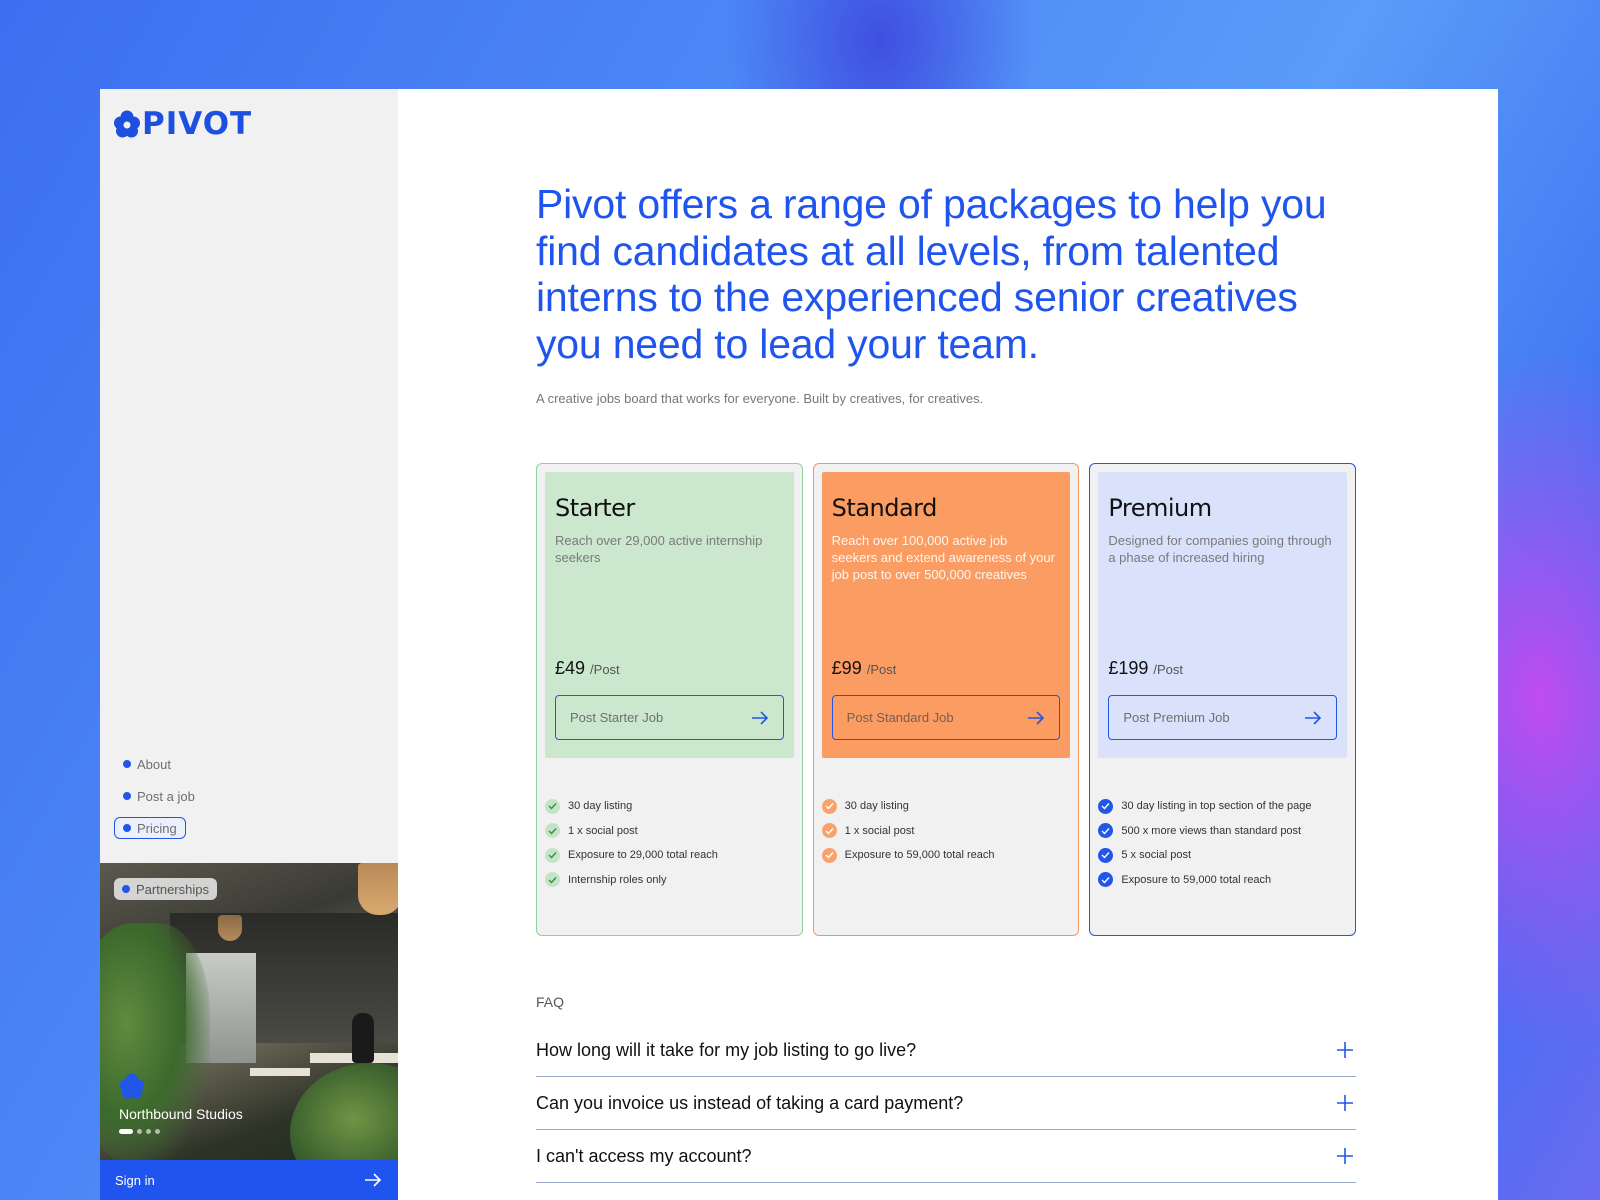  What do you see at coordinates (587, 668) in the screenshot?
I see `plan-price: £49 /Post` at bounding box center [587, 668].